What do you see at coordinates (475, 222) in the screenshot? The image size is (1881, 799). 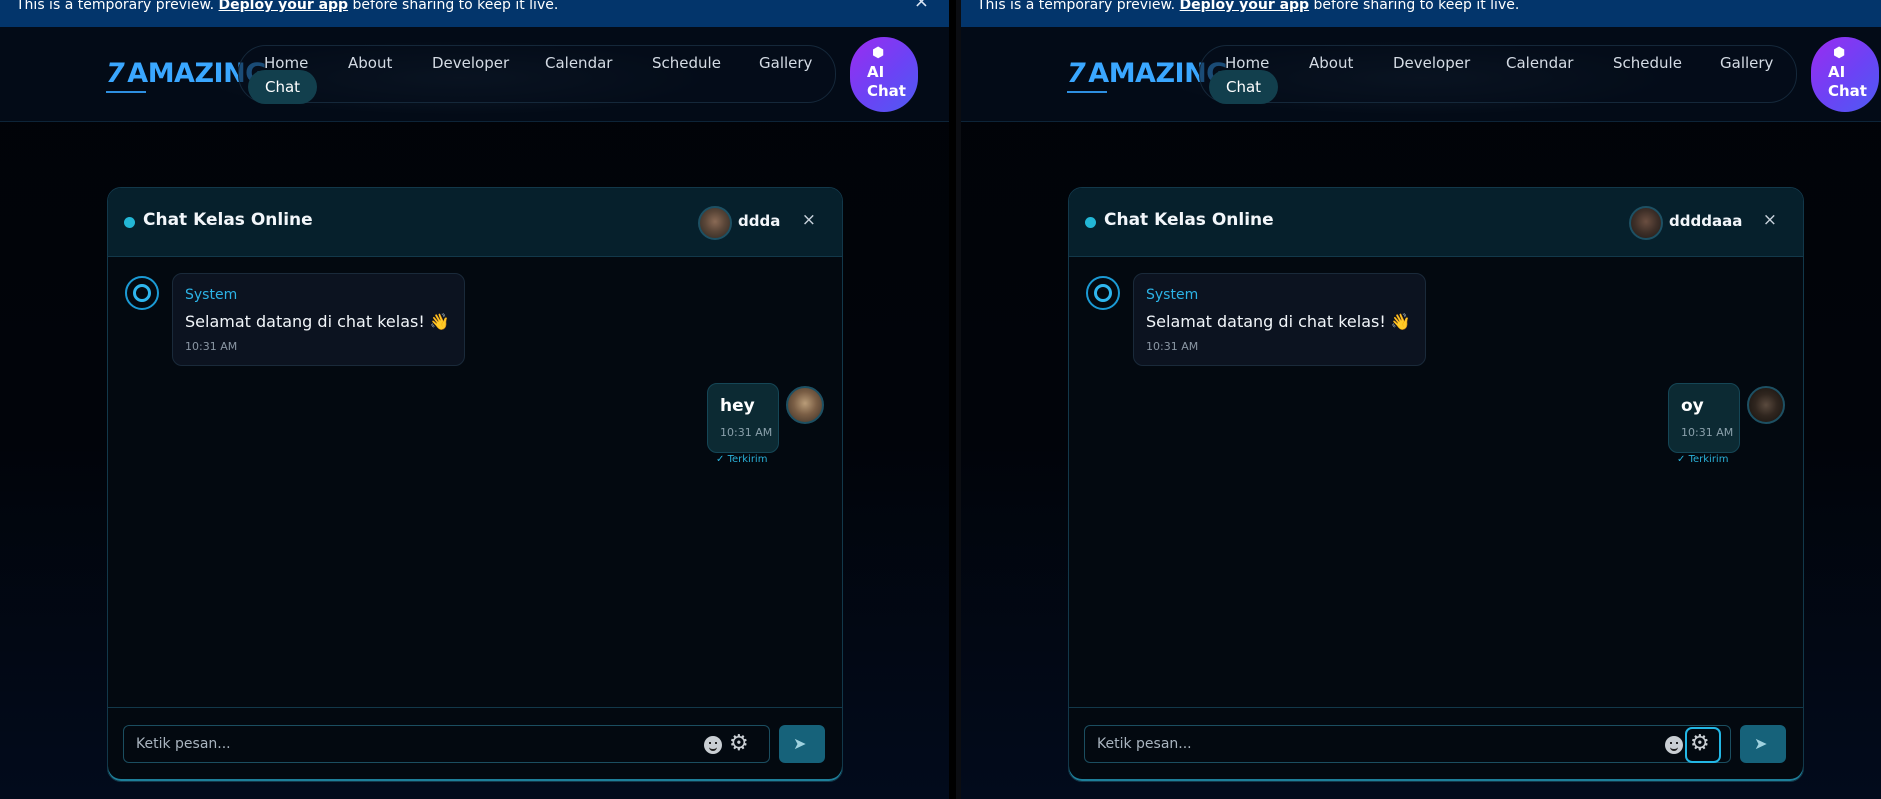 I see `chat-header: Chat Kelas Online ddda ×` at bounding box center [475, 222].